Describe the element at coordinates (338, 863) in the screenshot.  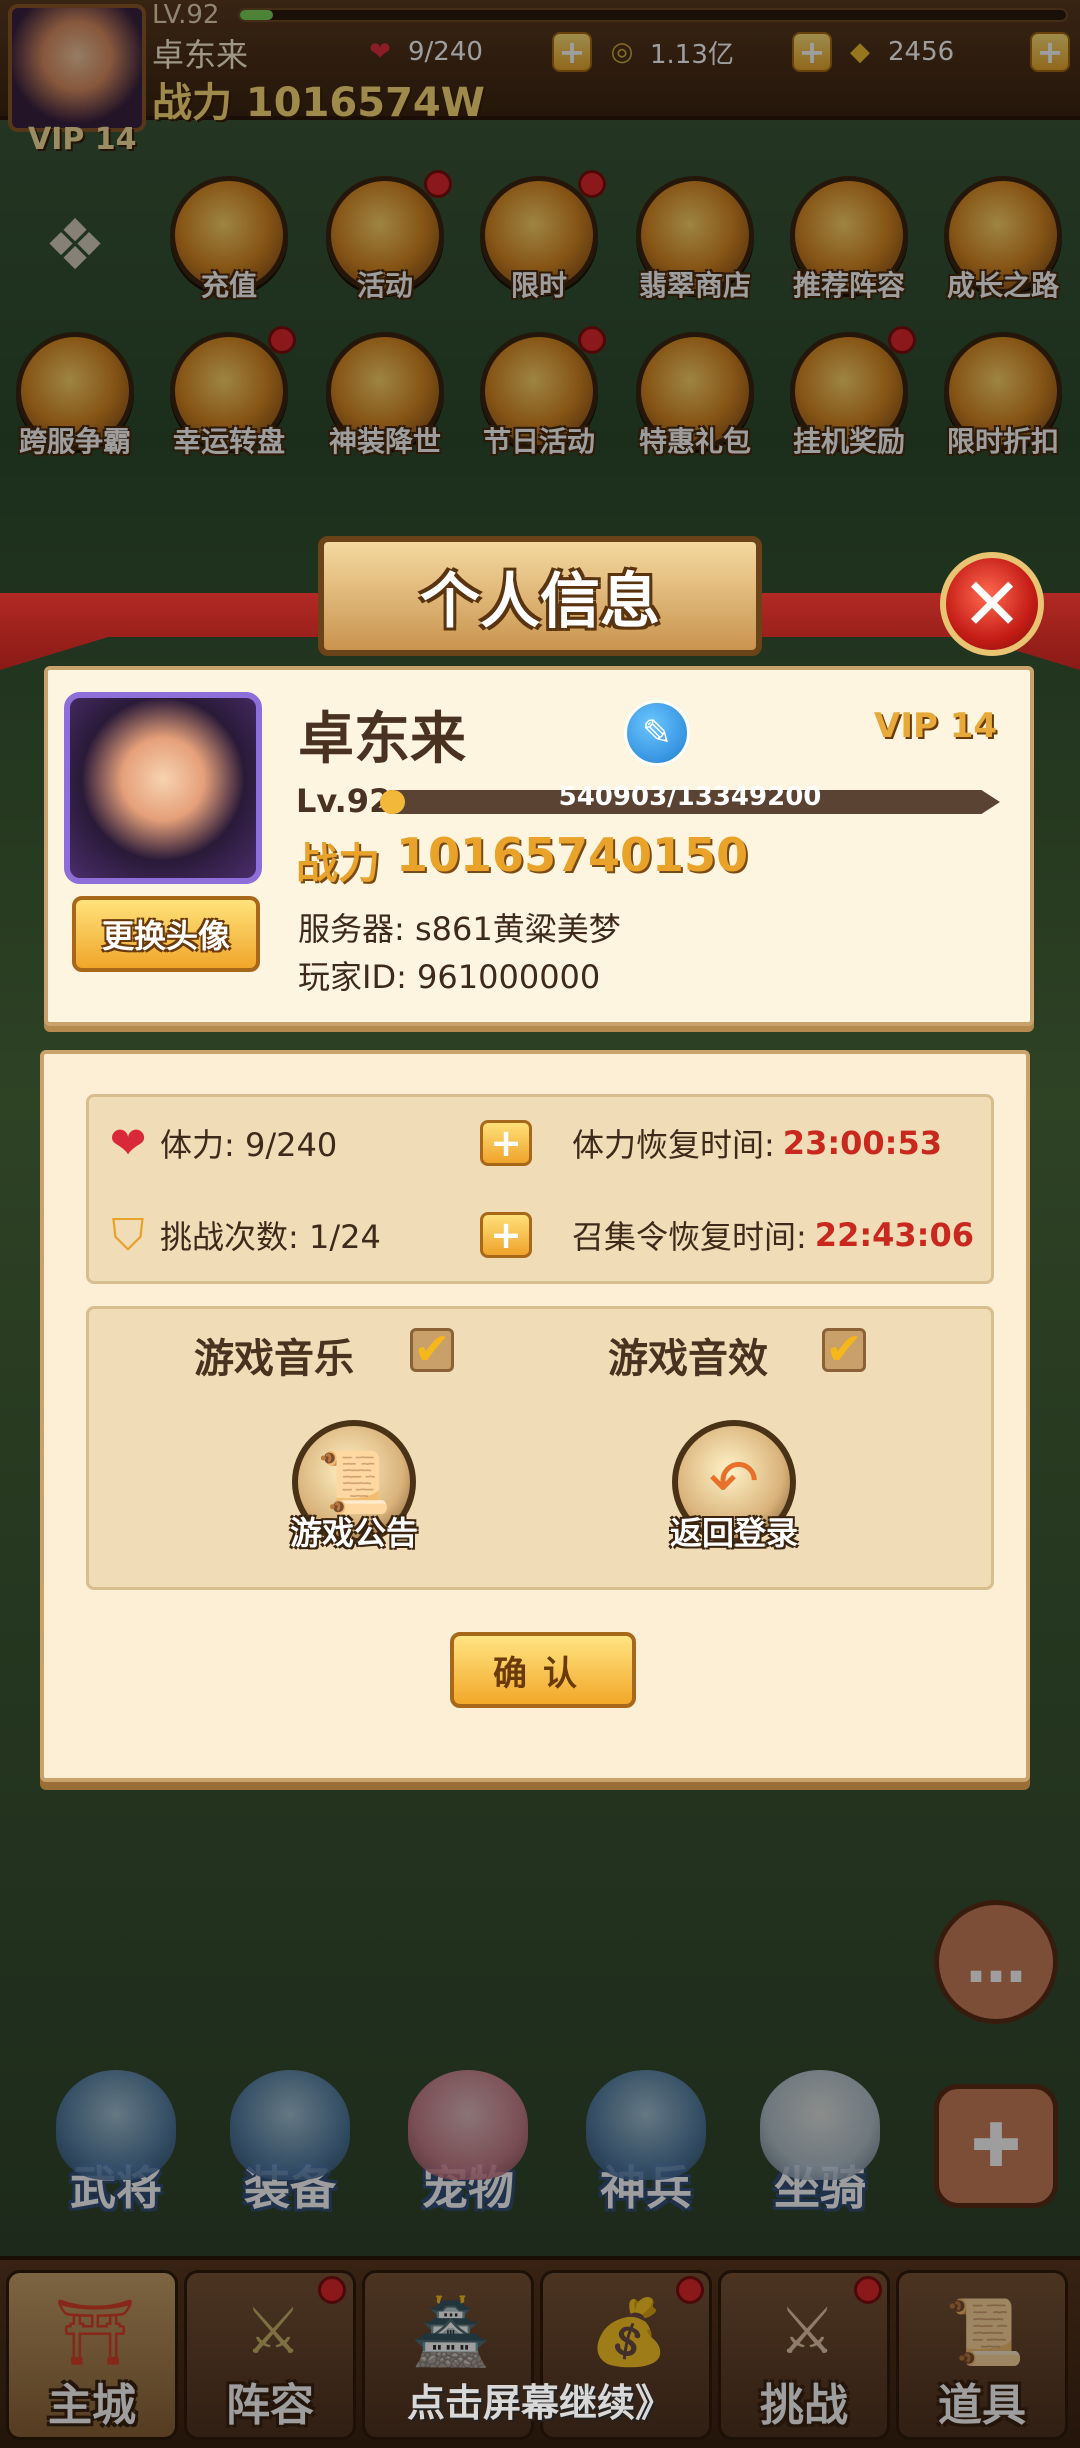
I see `power-label: 战力` at that location.